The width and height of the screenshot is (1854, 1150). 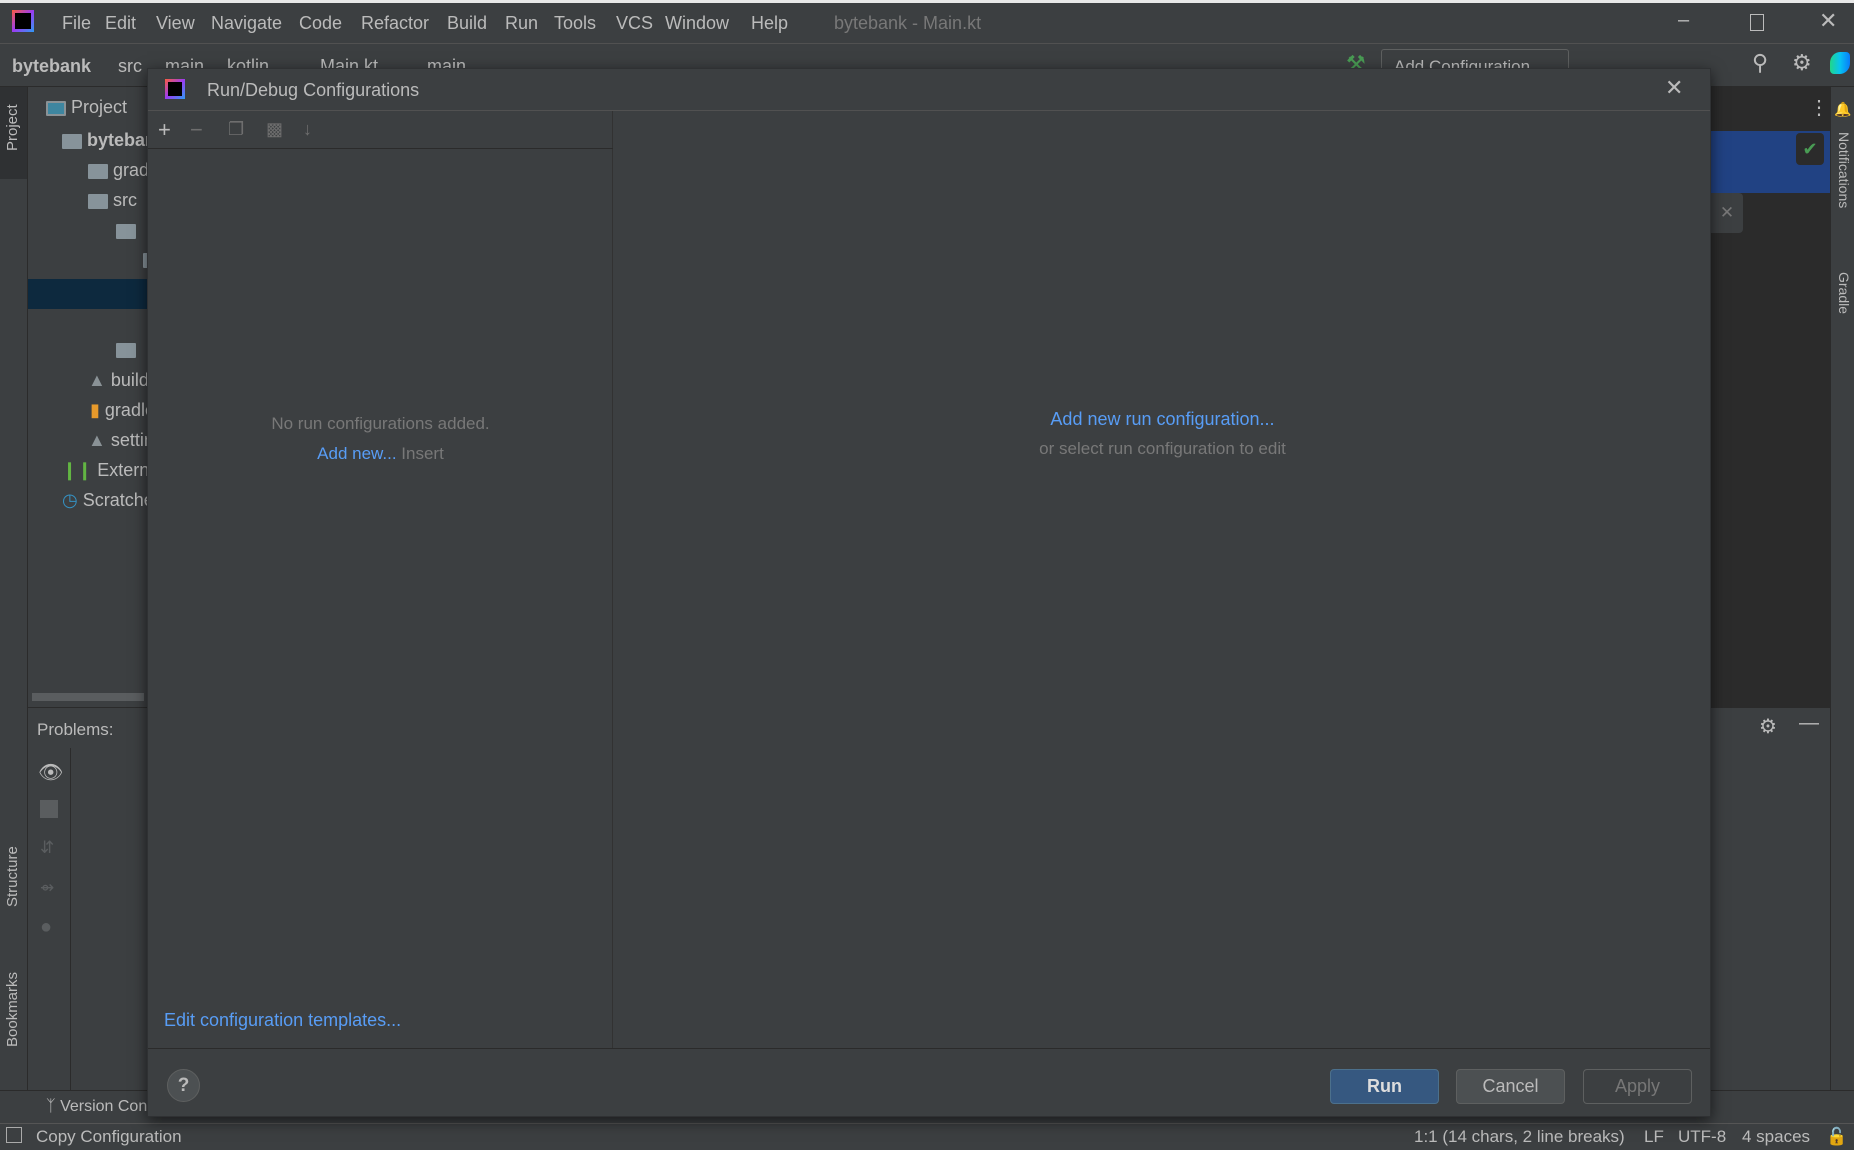 What do you see at coordinates (122, 470) in the screenshot?
I see `tree-item-label: External Libraries` at bounding box center [122, 470].